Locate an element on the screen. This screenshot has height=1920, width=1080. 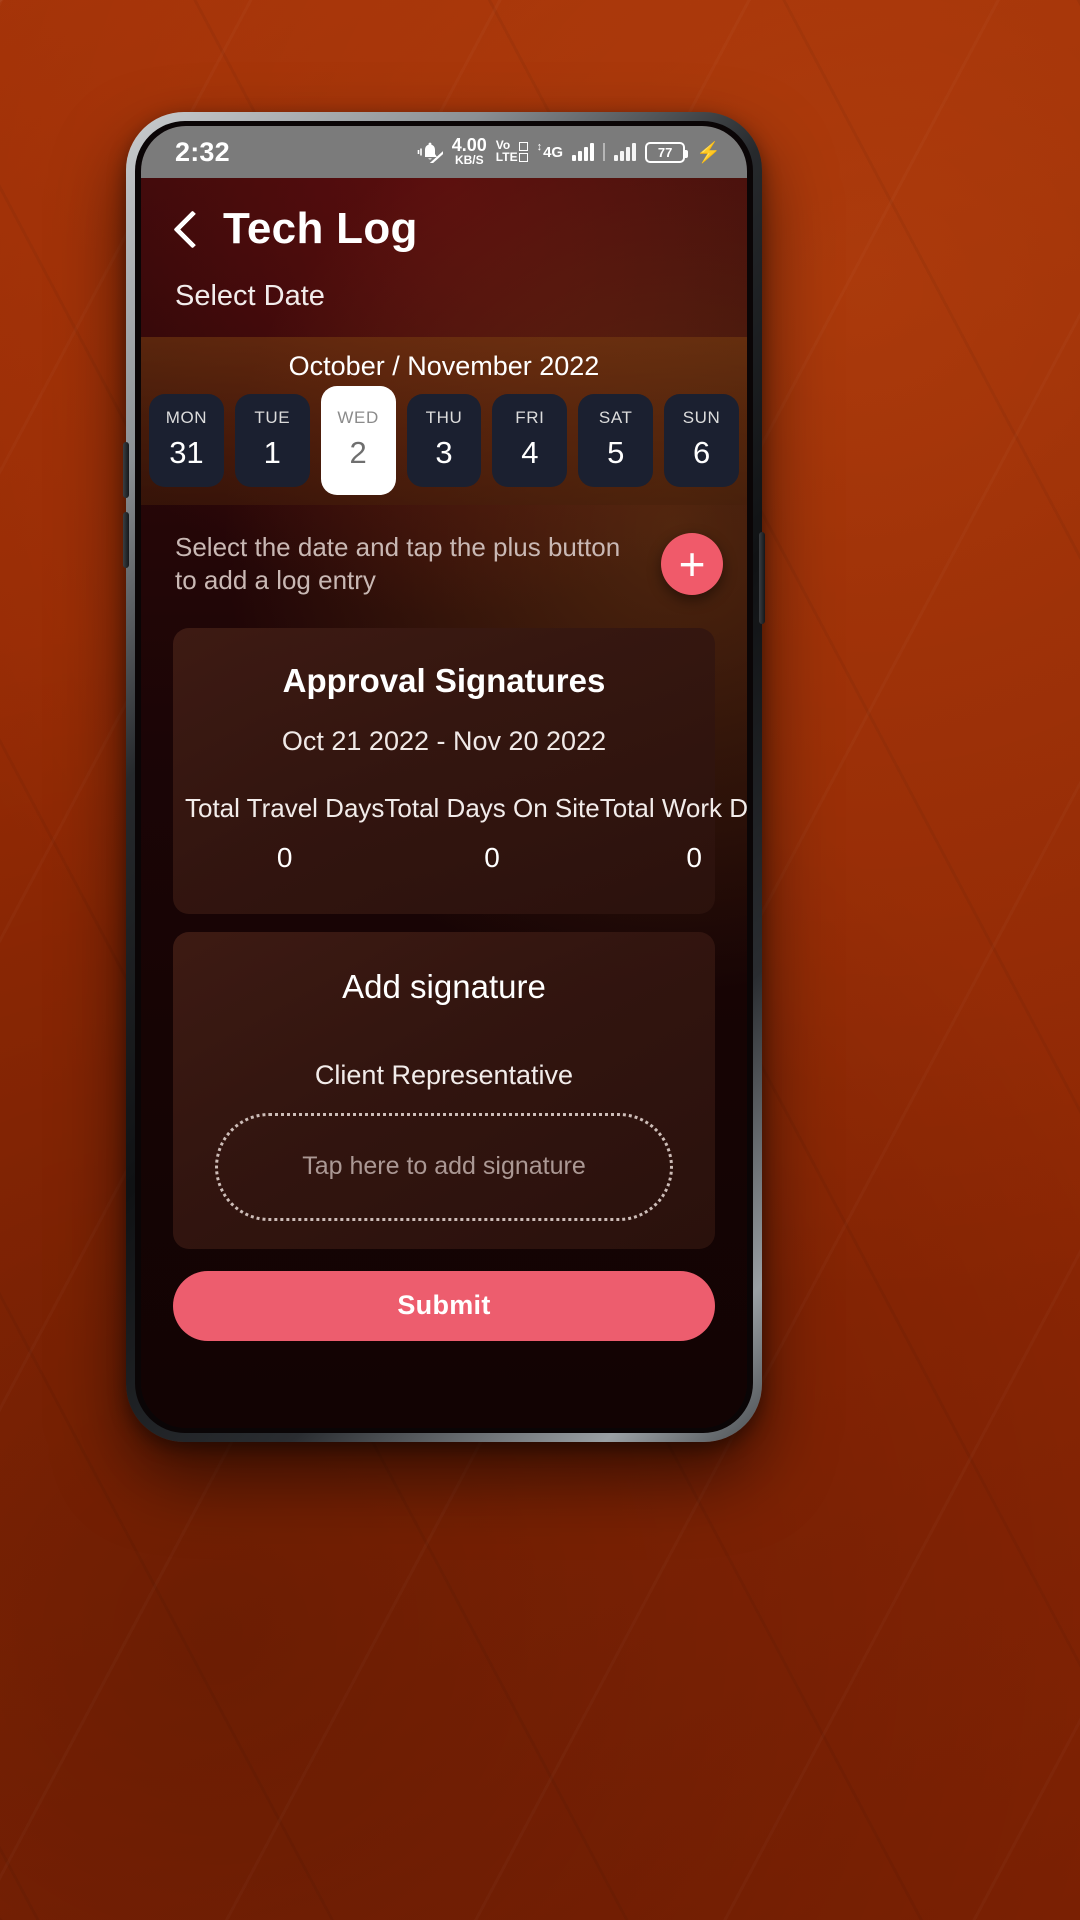
page-title: Tech Log is located at coordinates (320, 228).